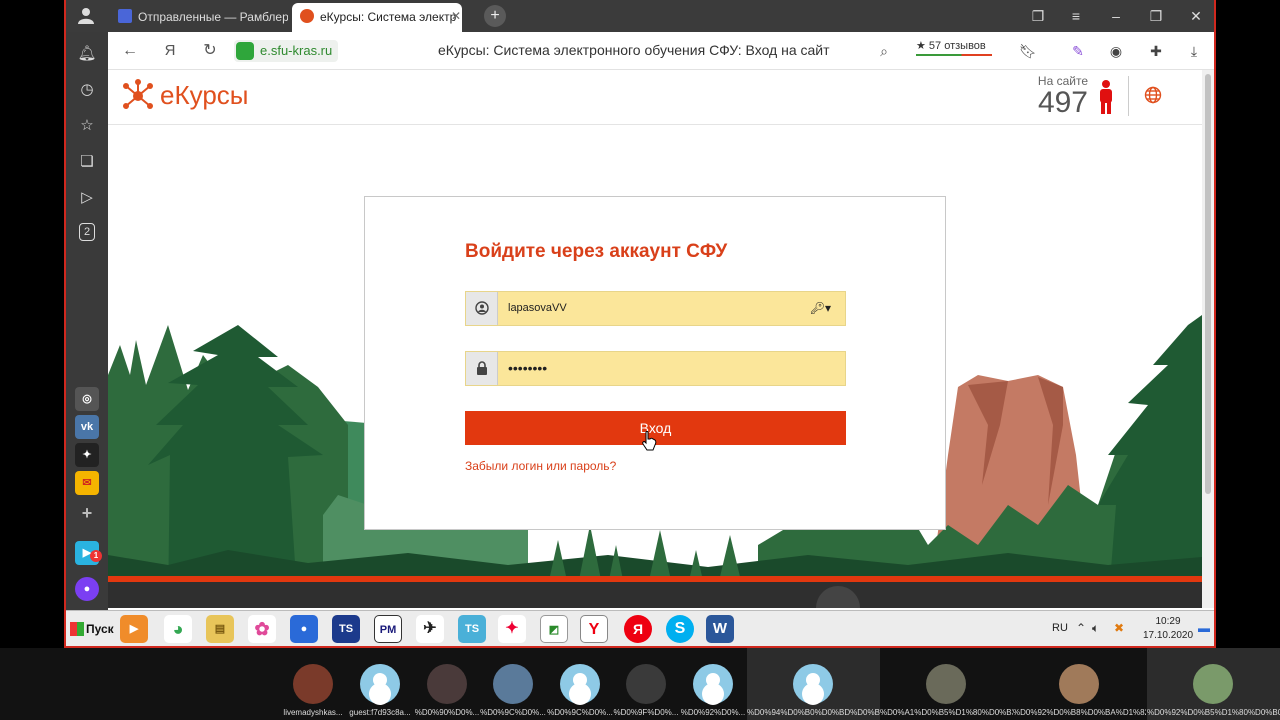 This screenshot has width=1280, height=720. I want to click on forgot-password-link: Забыли логин или пароль?, so click(540, 466).